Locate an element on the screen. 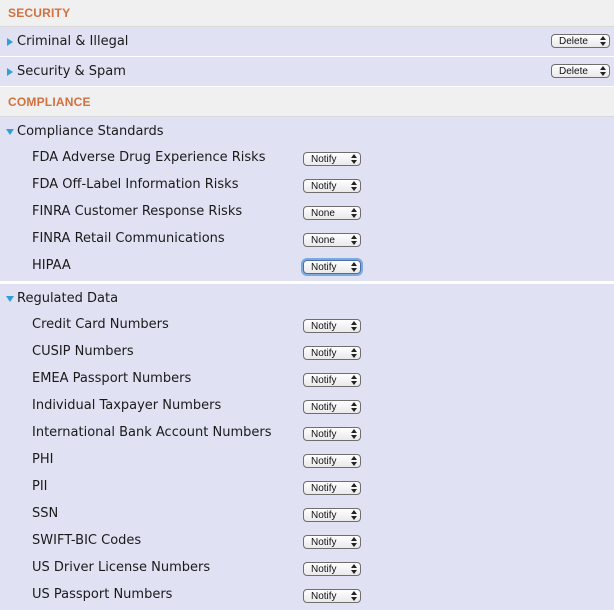  list-item: PHI Notify is located at coordinates (307, 461).